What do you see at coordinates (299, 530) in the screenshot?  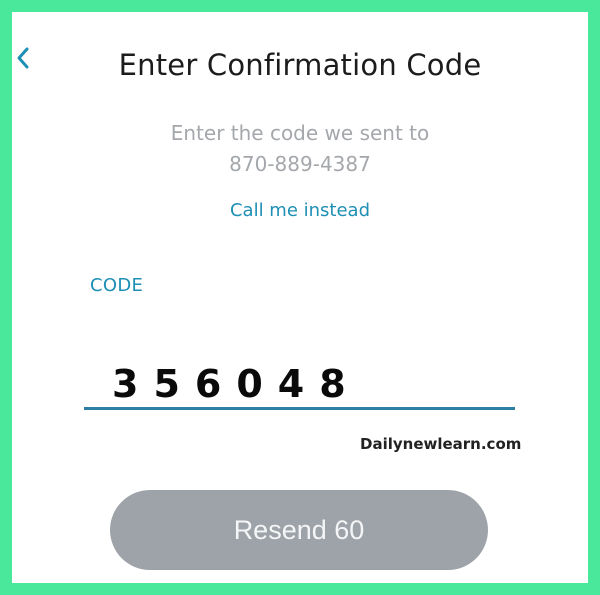 I see `resend-button: Resend 60` at bounding box center [299, 530].